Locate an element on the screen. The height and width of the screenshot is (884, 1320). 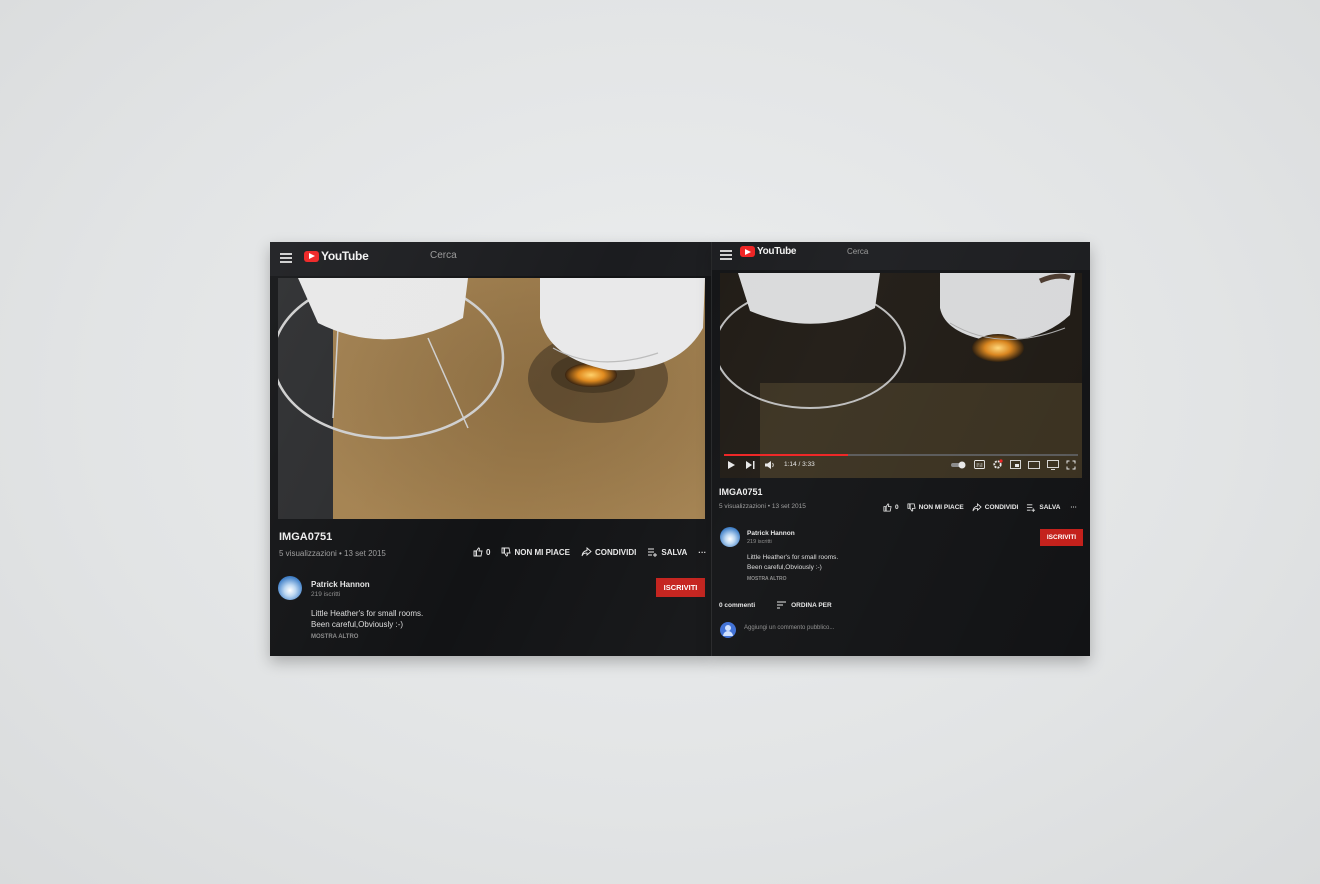
player-controls: 1:14 / 3:33 is located at coordinates (901, 464).